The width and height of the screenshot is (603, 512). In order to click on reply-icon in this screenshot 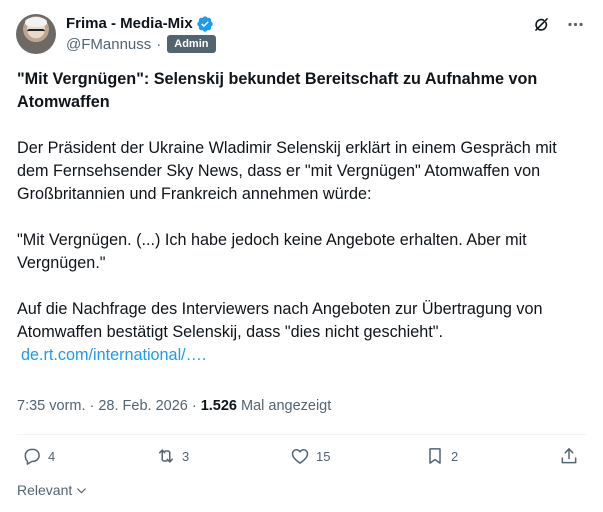, I will do `click(32, 456)`.